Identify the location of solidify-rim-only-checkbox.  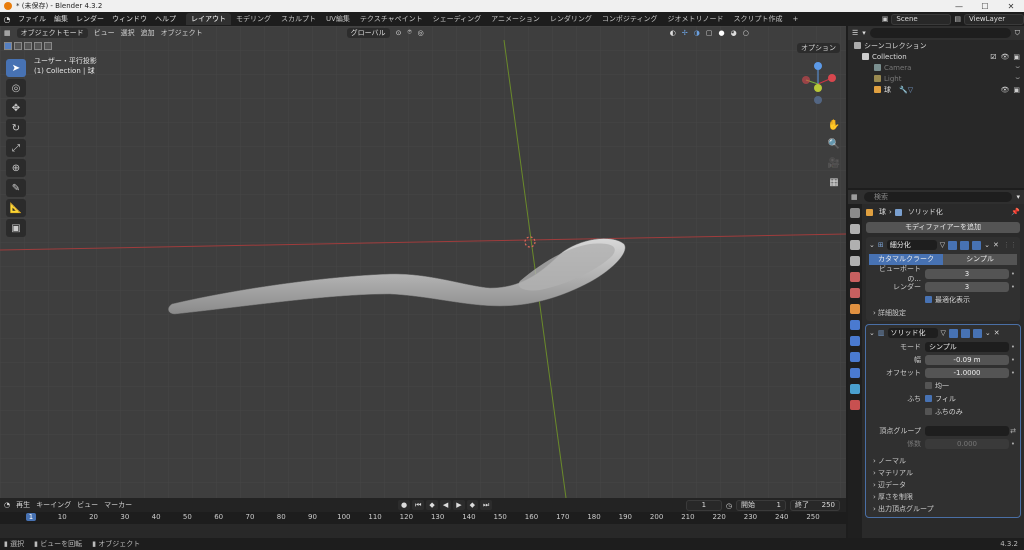
(928, 411).